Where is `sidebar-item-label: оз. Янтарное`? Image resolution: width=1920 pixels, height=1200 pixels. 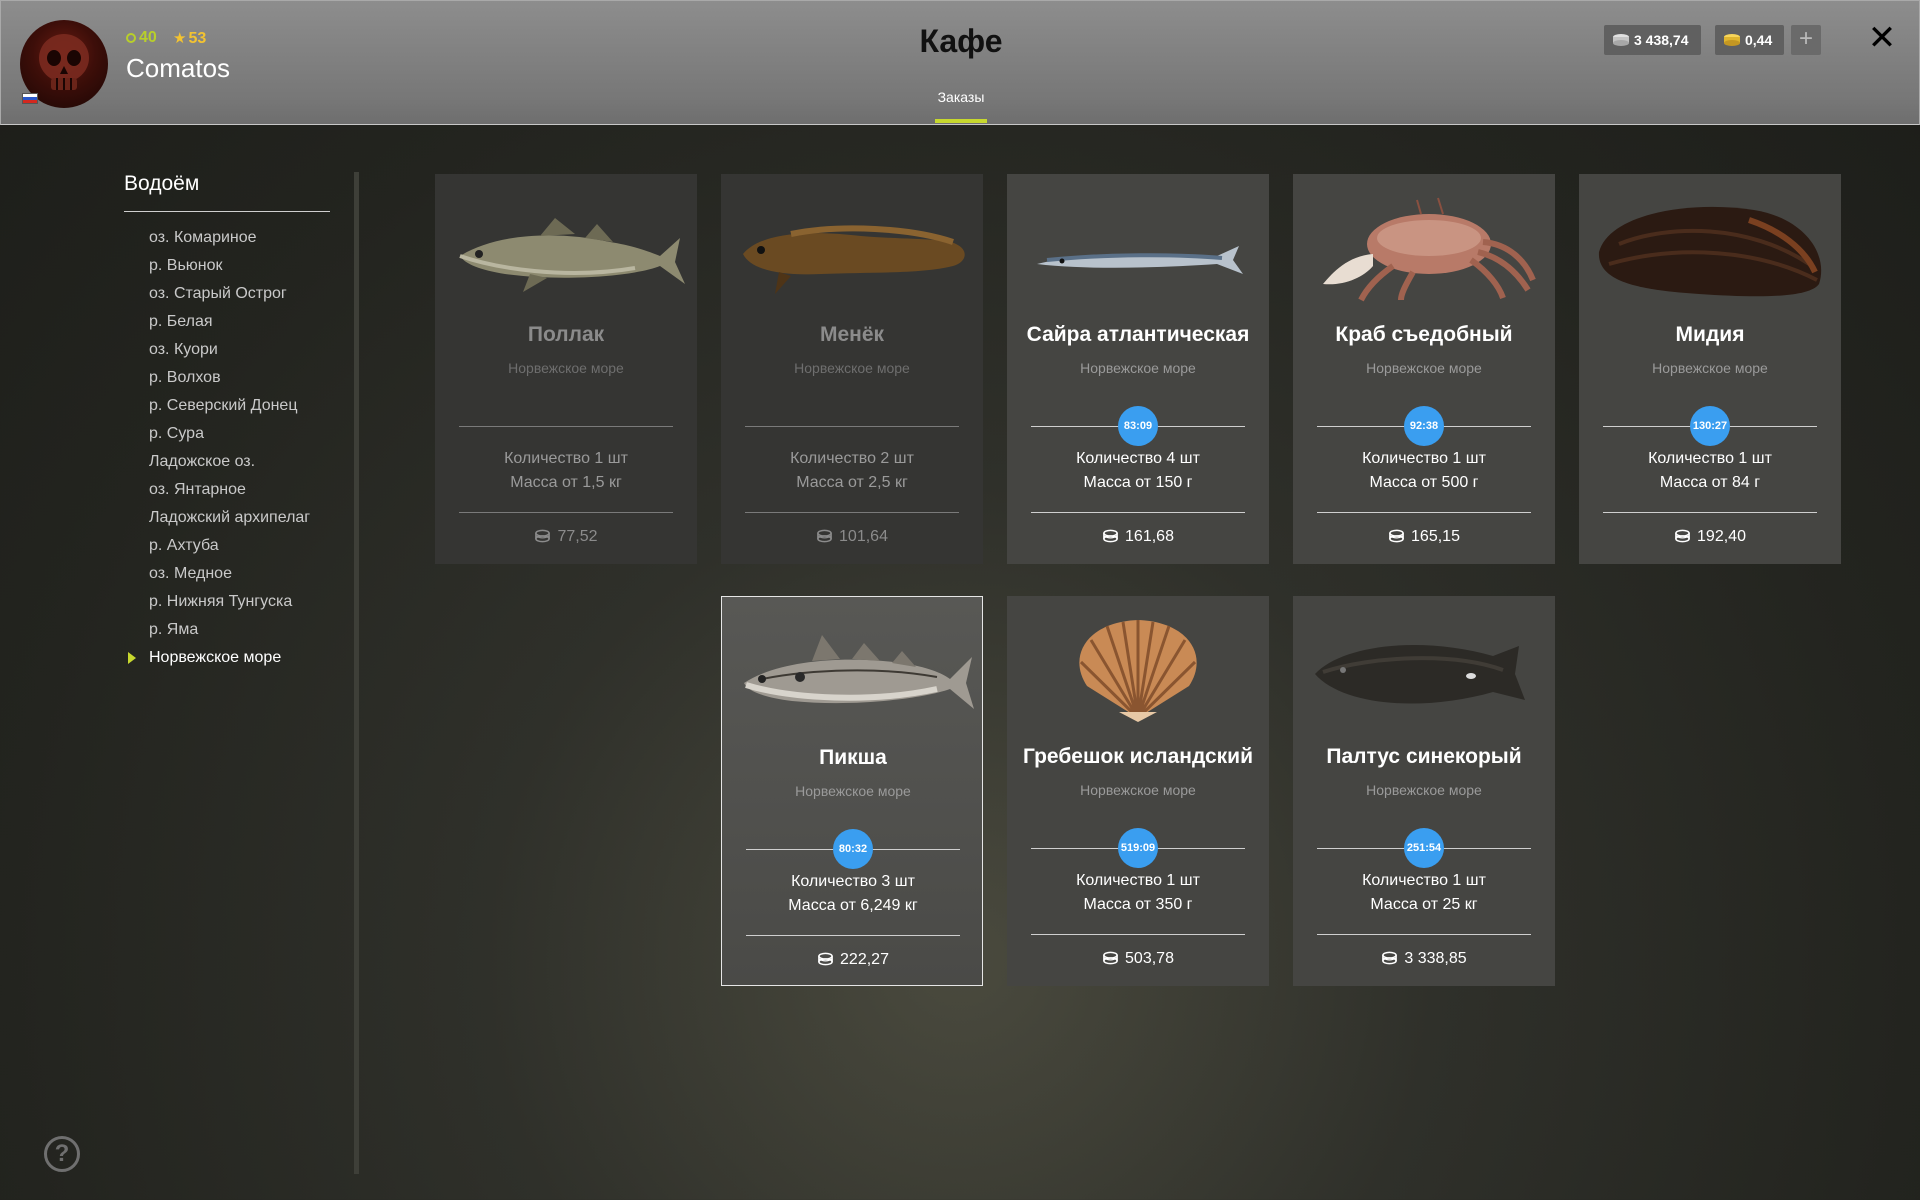
sidebar-item-label: оз. Янтарное is located at coordinates (197, 489).